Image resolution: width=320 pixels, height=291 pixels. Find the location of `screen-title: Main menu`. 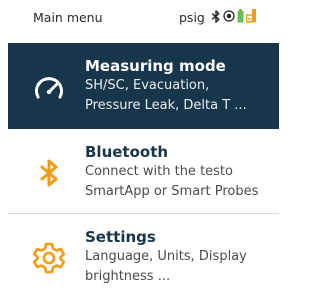

screen-title: Main menu is located at coordinates (68, 17).